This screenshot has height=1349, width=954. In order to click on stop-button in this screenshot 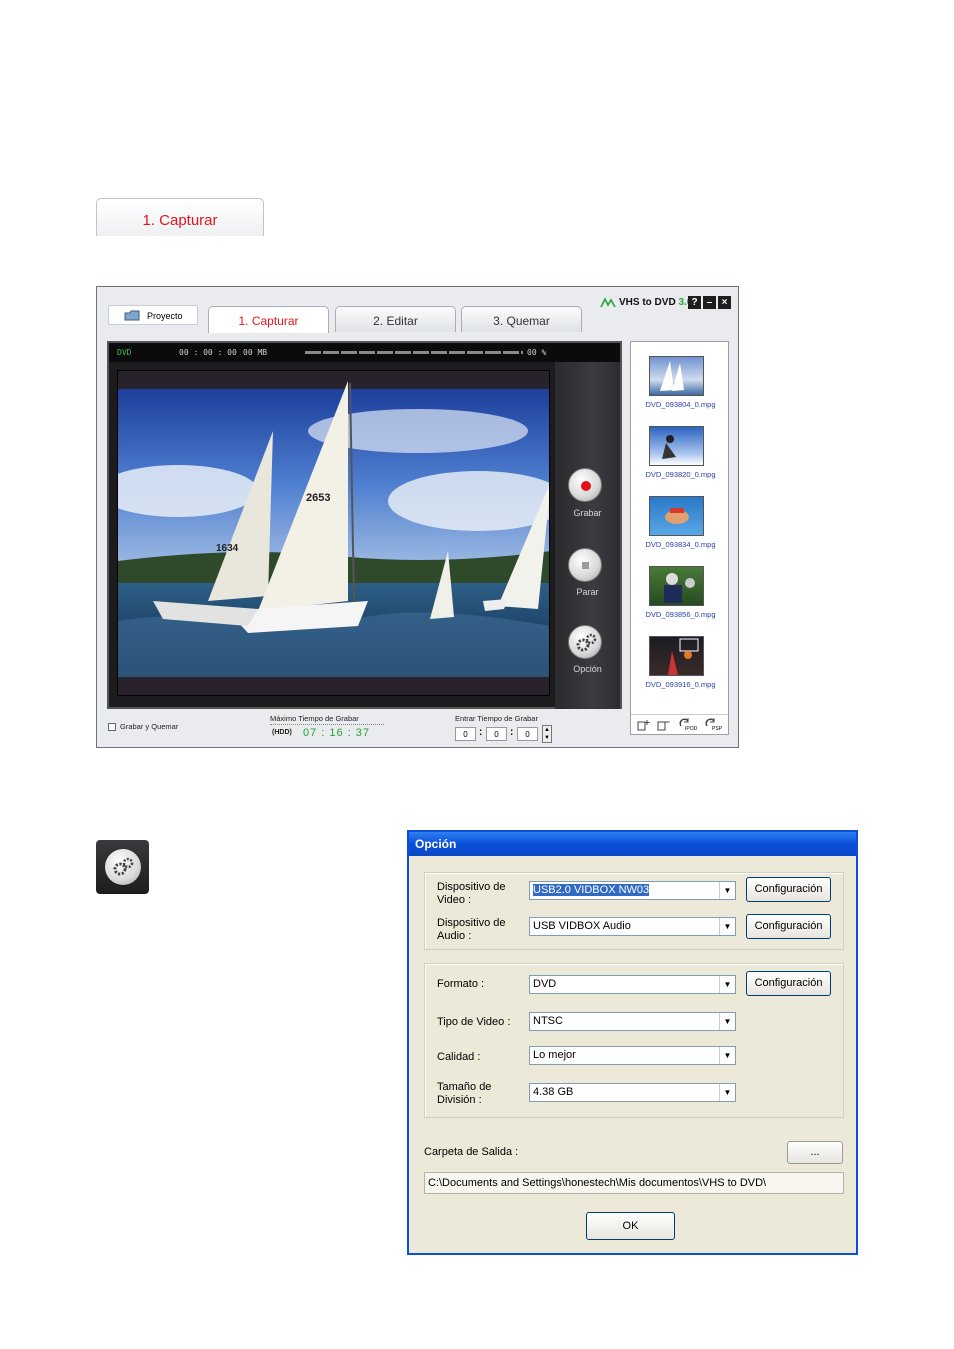, I will do `click(585, 565)`.